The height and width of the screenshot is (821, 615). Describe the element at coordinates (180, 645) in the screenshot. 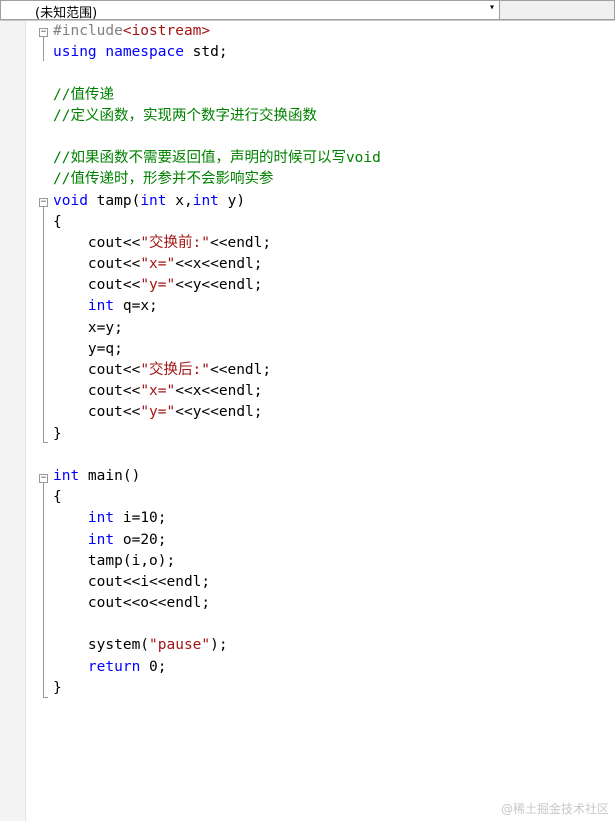

I see `string-literal: "pause"` at that location.